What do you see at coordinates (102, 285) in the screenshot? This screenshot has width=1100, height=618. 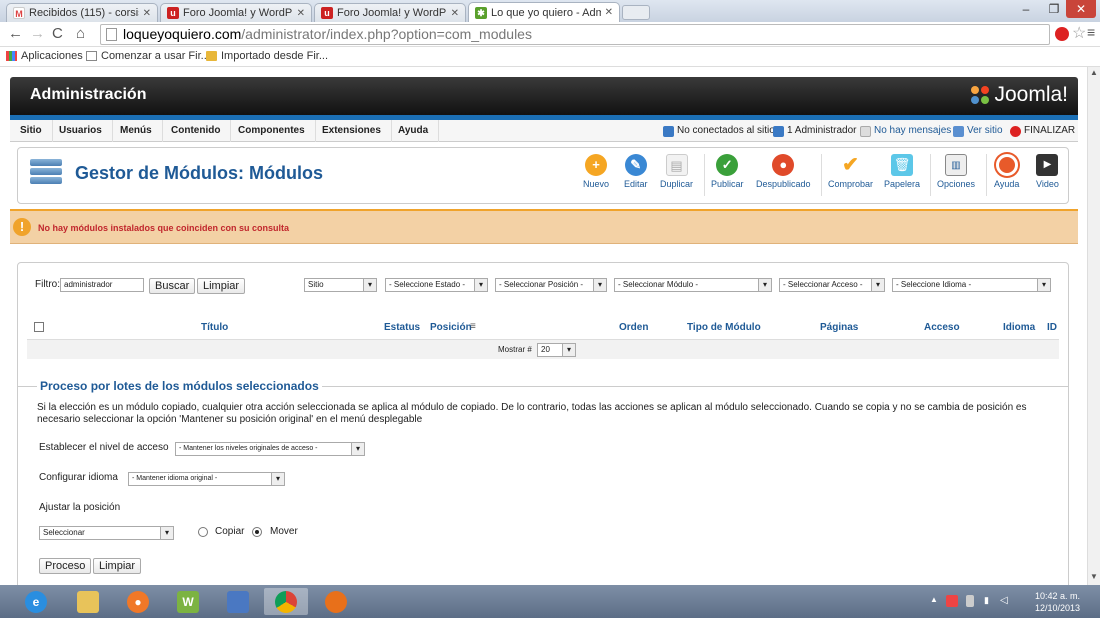 I see `filter-search-input: administrador` at bounding box center [102, 285].